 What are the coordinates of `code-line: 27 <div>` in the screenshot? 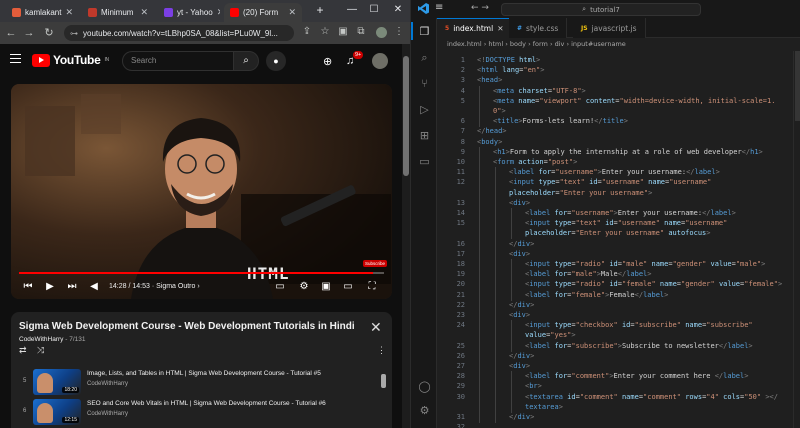 It's located at (615, 366).